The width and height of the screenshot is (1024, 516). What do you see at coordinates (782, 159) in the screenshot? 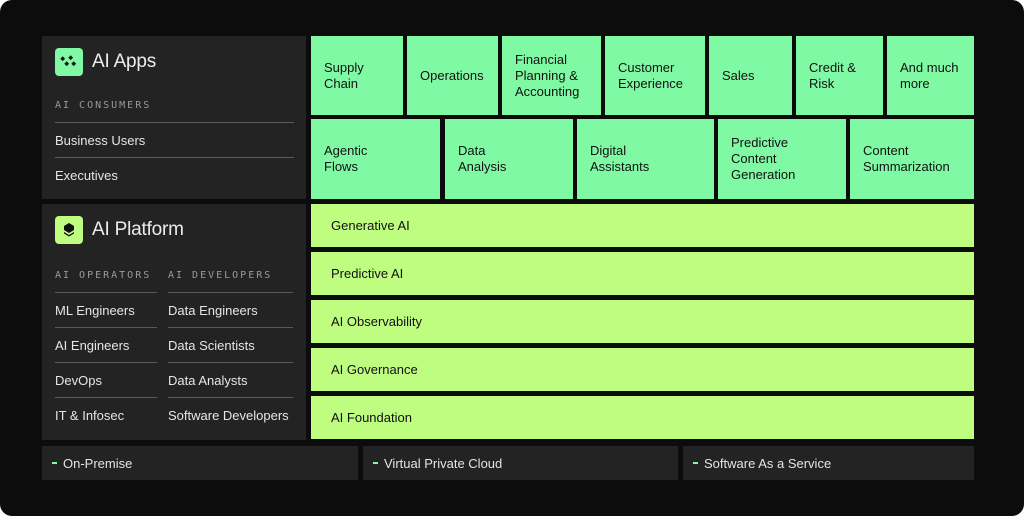
I see `use-case-tile: Predictive Content Generation` at bounding box center [782, 159].